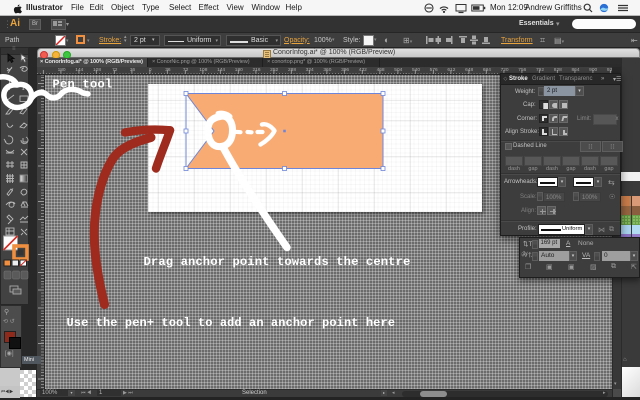  Describe the element at coordinates (277, 262) in the screenshot. I see `svg-text:Drag anchor point towards the: Drag anchor point towards the centre` at that location.